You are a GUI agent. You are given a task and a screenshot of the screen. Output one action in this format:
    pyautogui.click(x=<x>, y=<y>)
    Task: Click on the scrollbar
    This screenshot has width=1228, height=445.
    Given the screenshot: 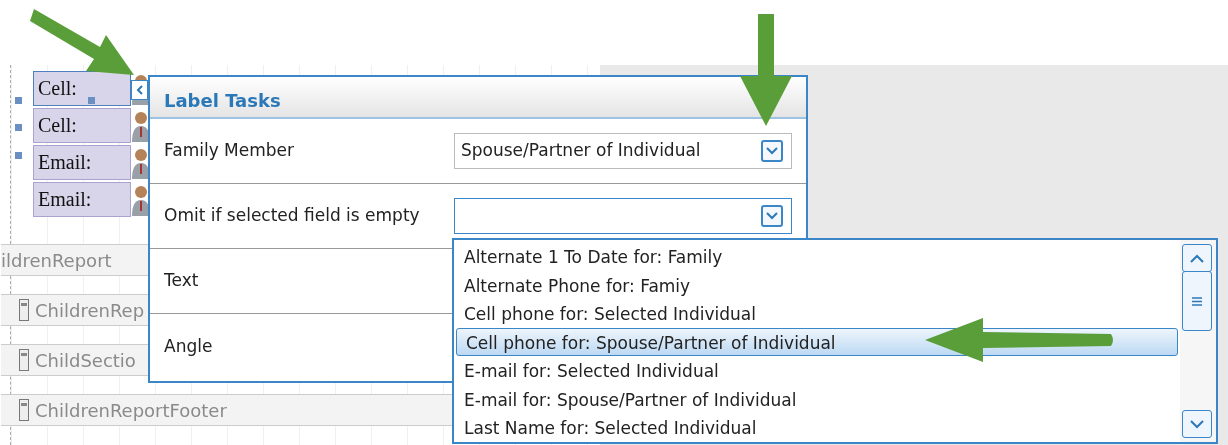 What is the action you would take?
    pyautogui.click(x=1198, y=341)
    